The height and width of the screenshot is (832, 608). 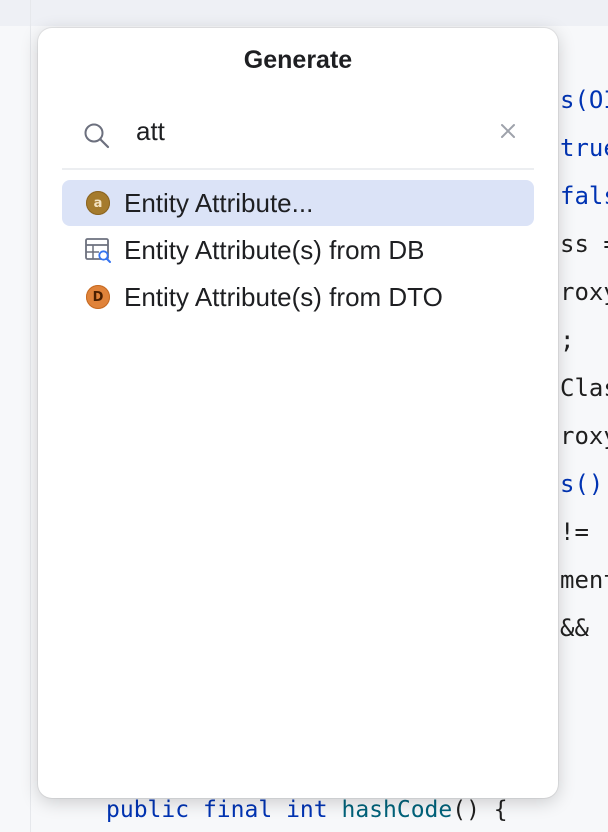 I want to click on code-keyword: final, so click(x=237, y=810).